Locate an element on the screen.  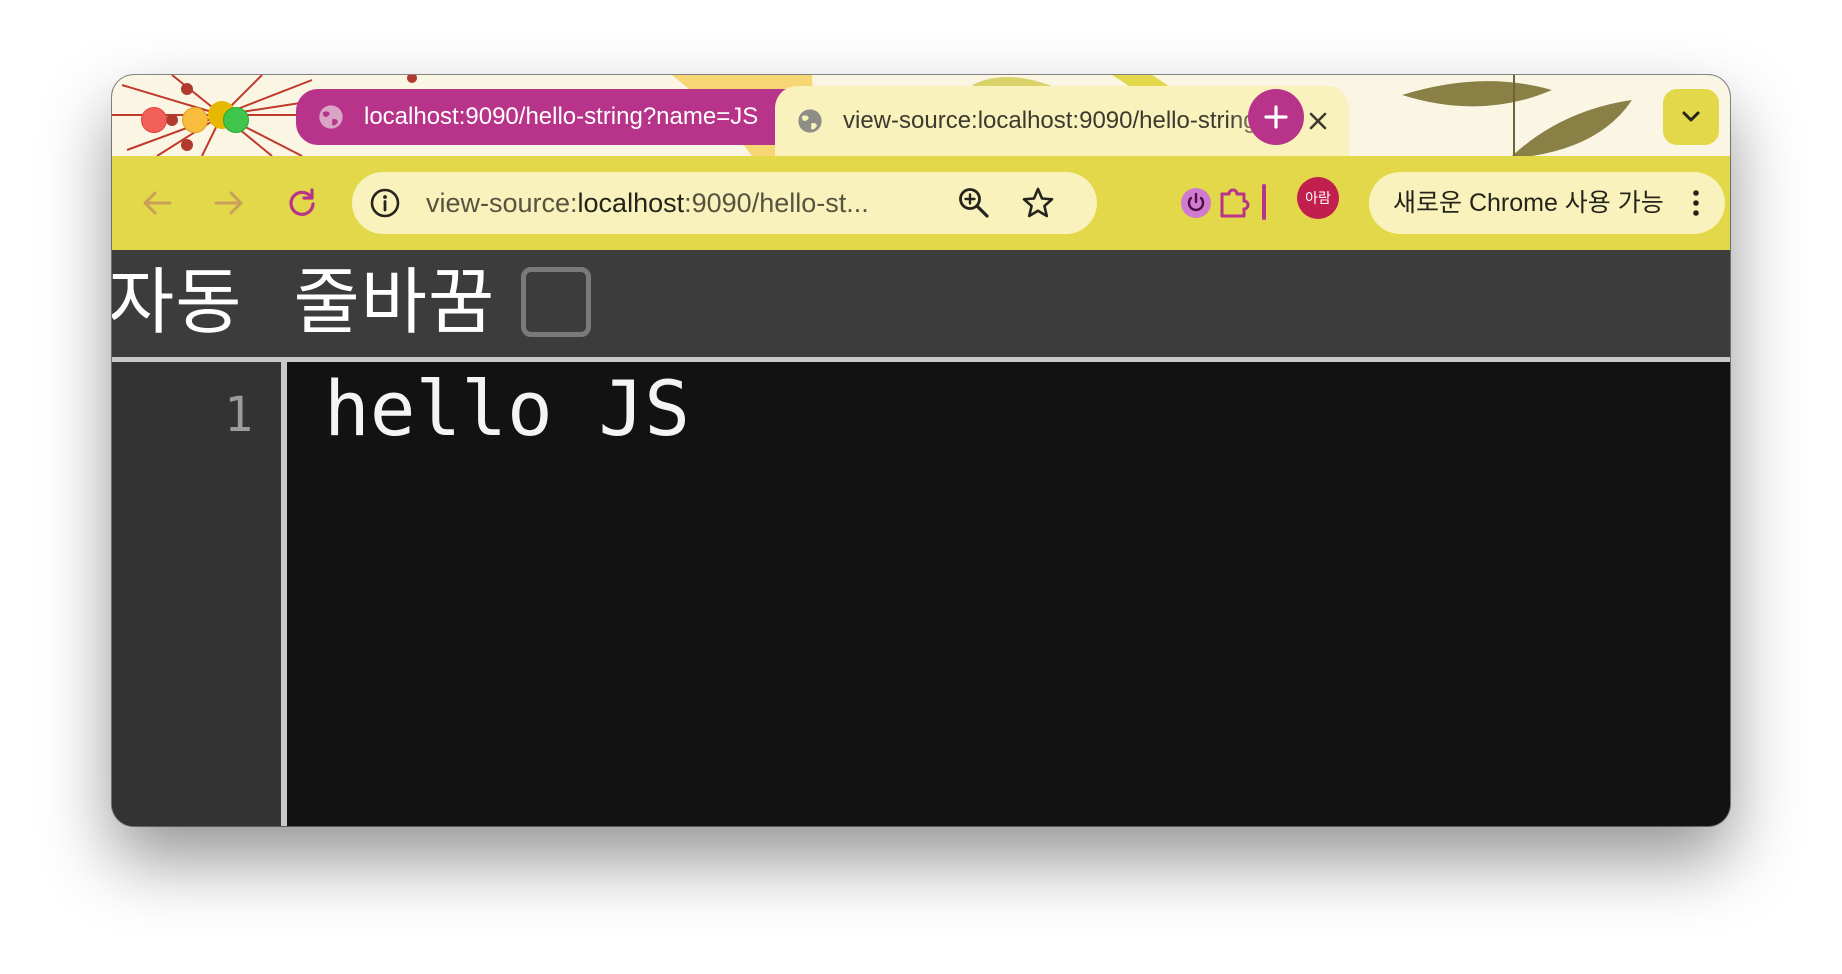
new-tab-button is located at coordinates (1276, 117).